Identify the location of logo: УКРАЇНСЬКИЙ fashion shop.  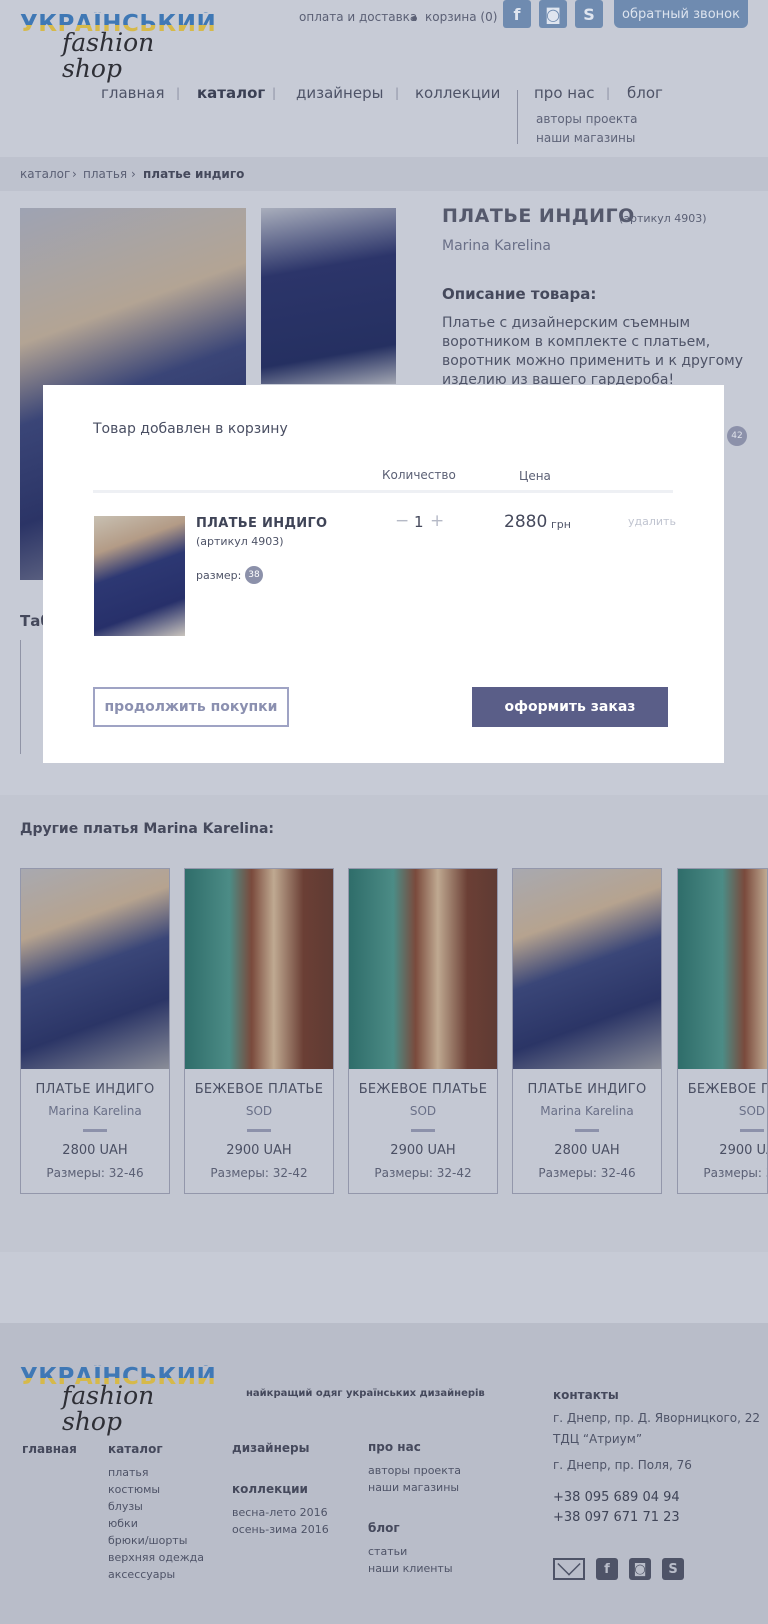
(120, 47).